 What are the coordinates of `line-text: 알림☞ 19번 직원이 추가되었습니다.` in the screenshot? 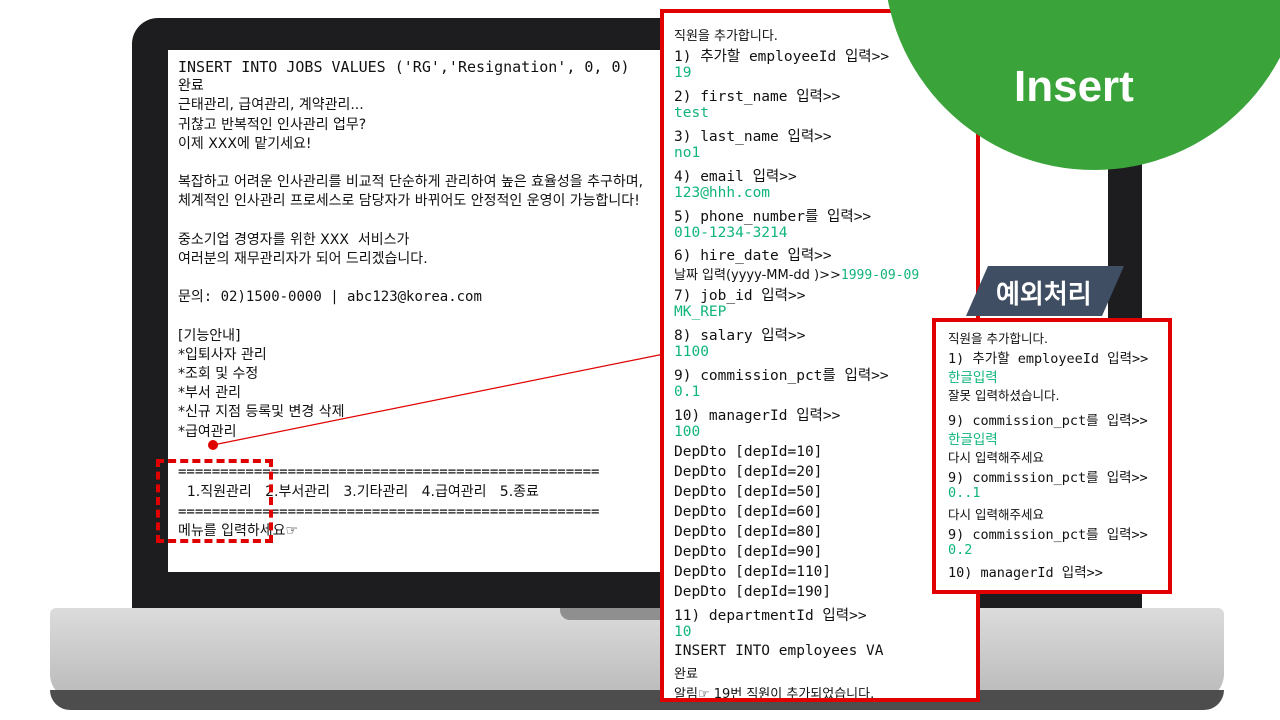 It's located at (774, 694).